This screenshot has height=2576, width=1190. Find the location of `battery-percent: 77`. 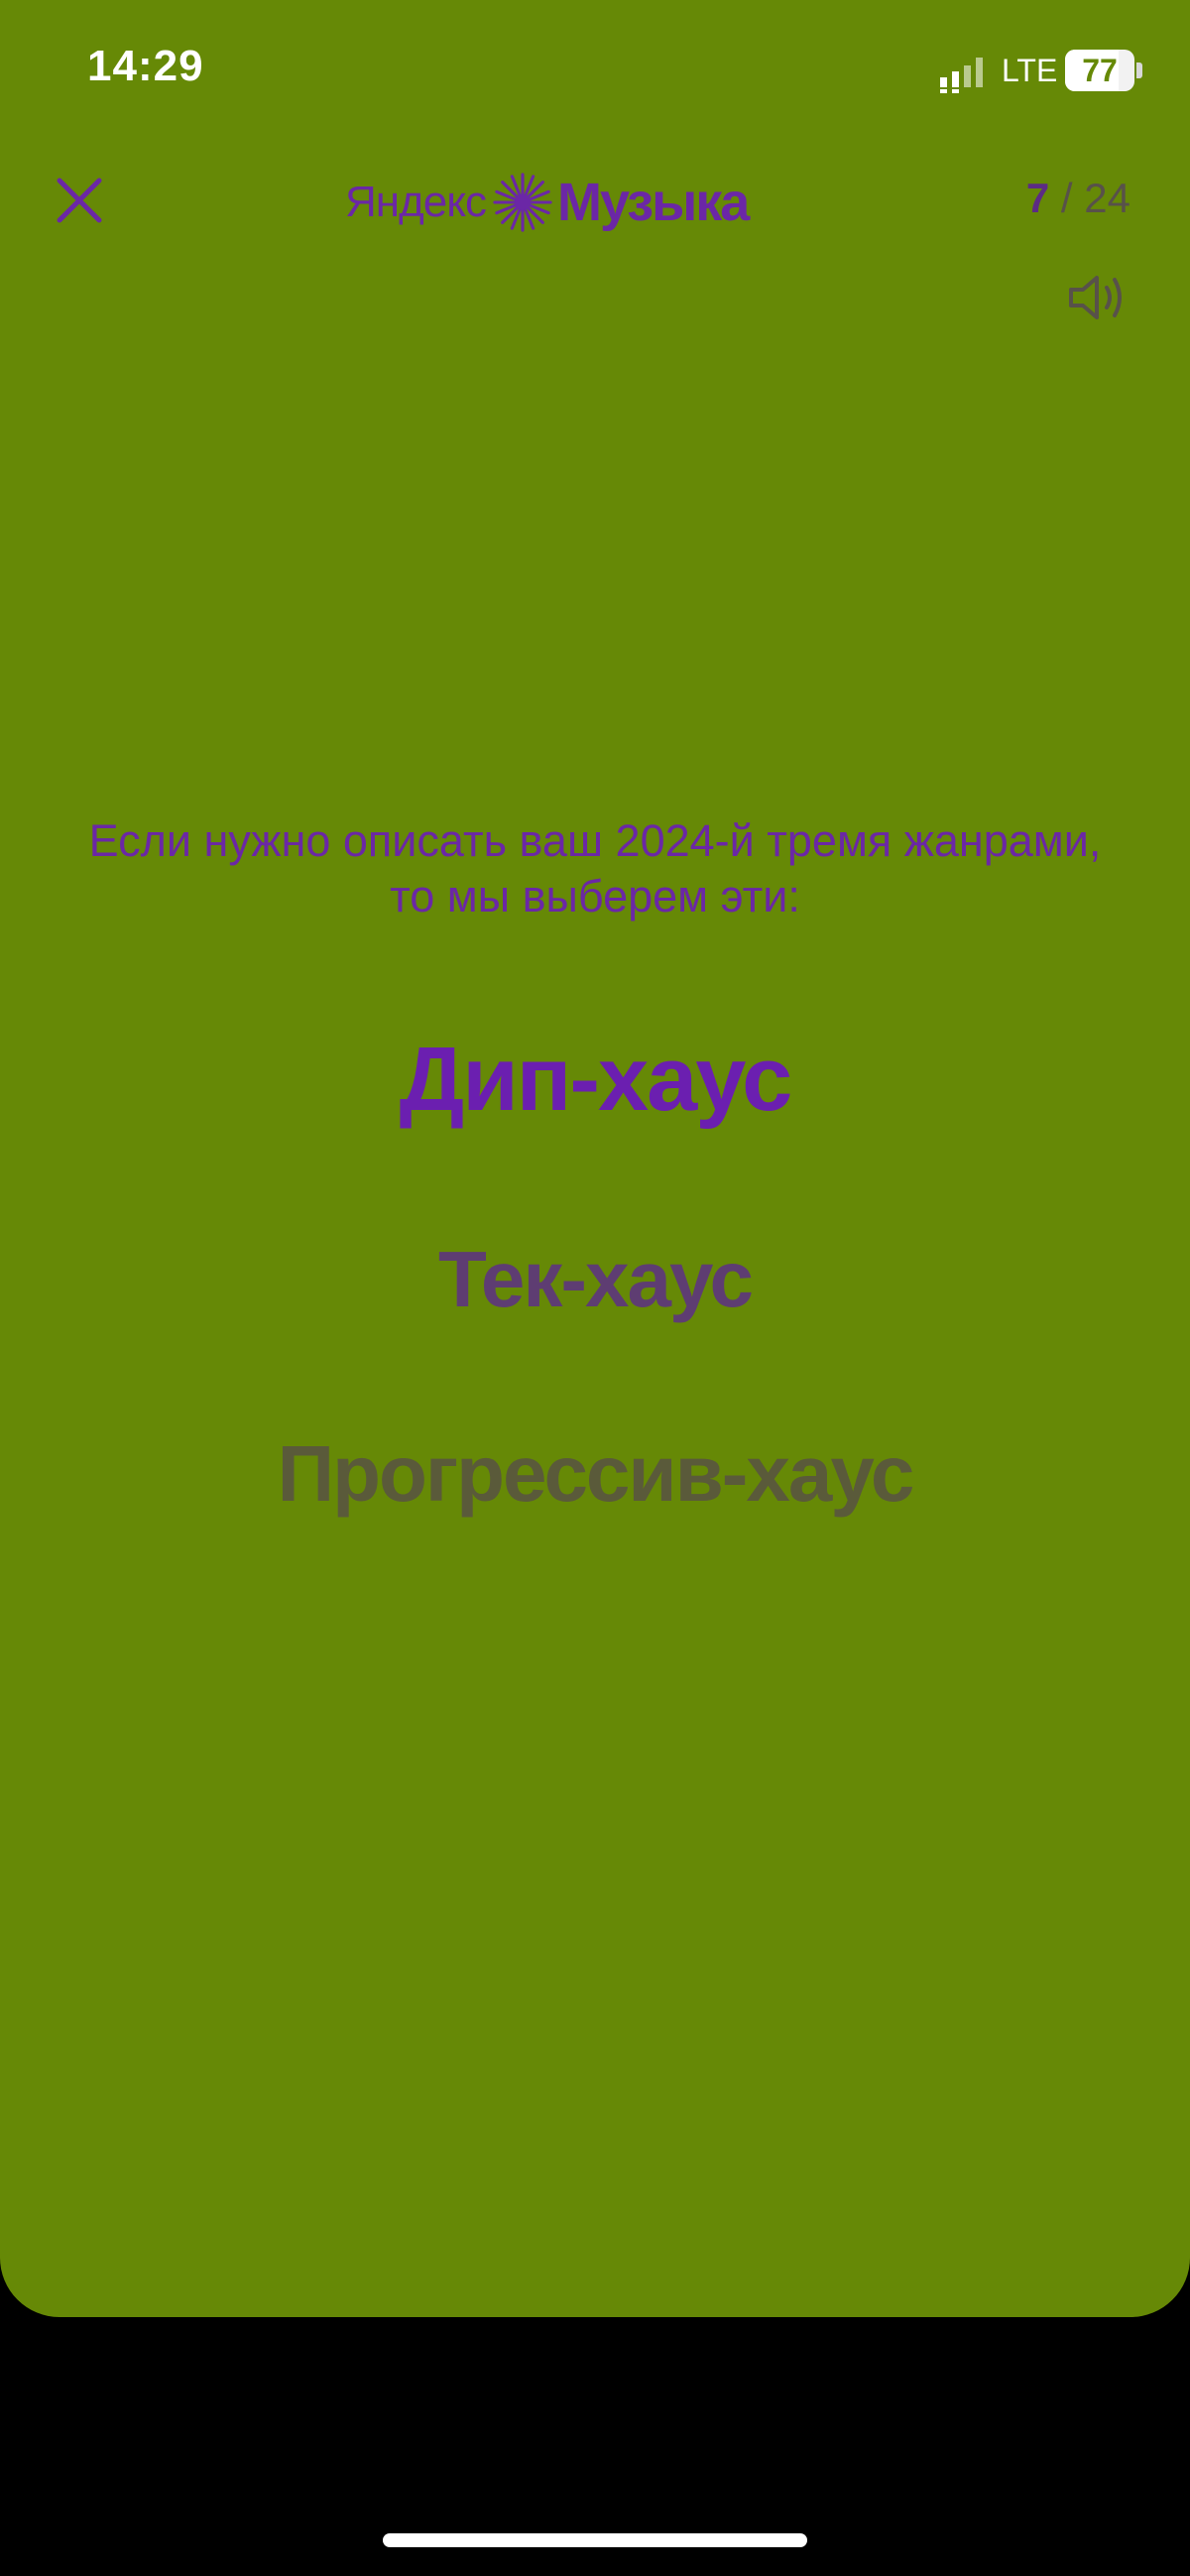

battery-percent: 77 is located at coordinates (1100, 70).